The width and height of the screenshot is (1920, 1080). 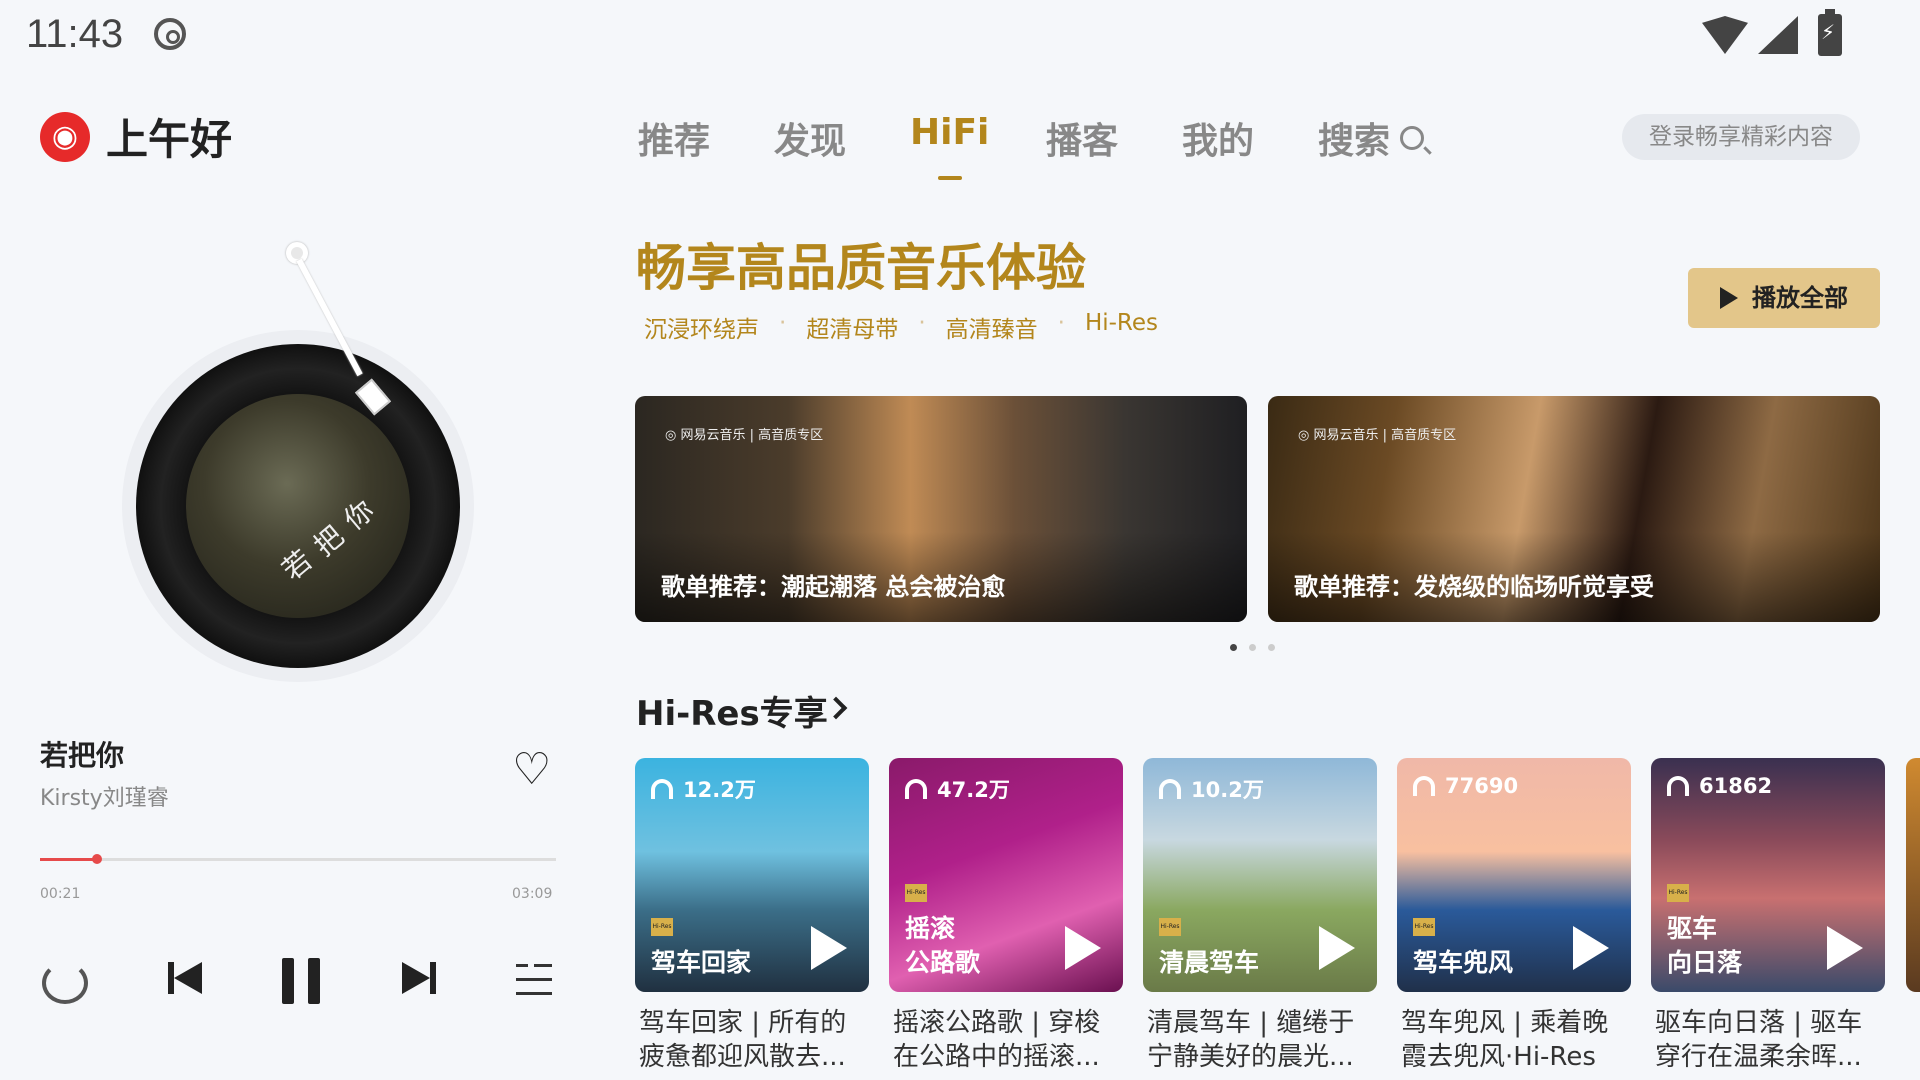 I want to click on next-track-icon, so click(x=420, y=978).